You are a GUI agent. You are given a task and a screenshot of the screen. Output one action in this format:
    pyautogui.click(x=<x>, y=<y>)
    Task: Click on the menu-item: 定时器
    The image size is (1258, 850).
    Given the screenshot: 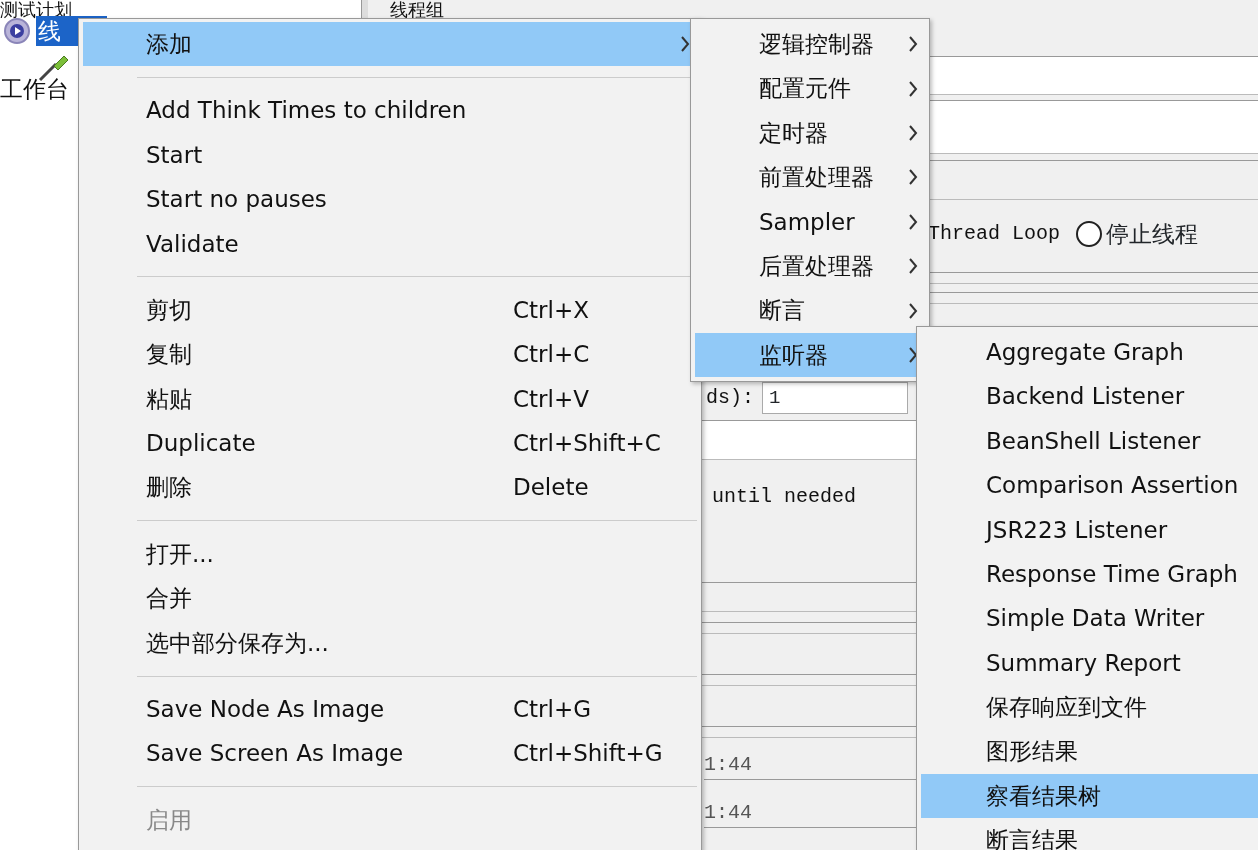 What is the action you would take?
    pyautogui.click(x=810, y=133)
    